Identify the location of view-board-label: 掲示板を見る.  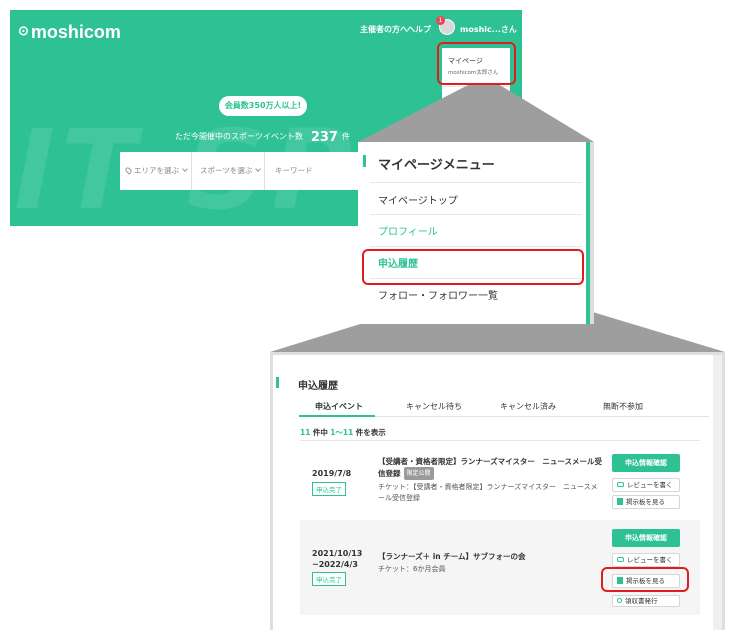
(645, 502).